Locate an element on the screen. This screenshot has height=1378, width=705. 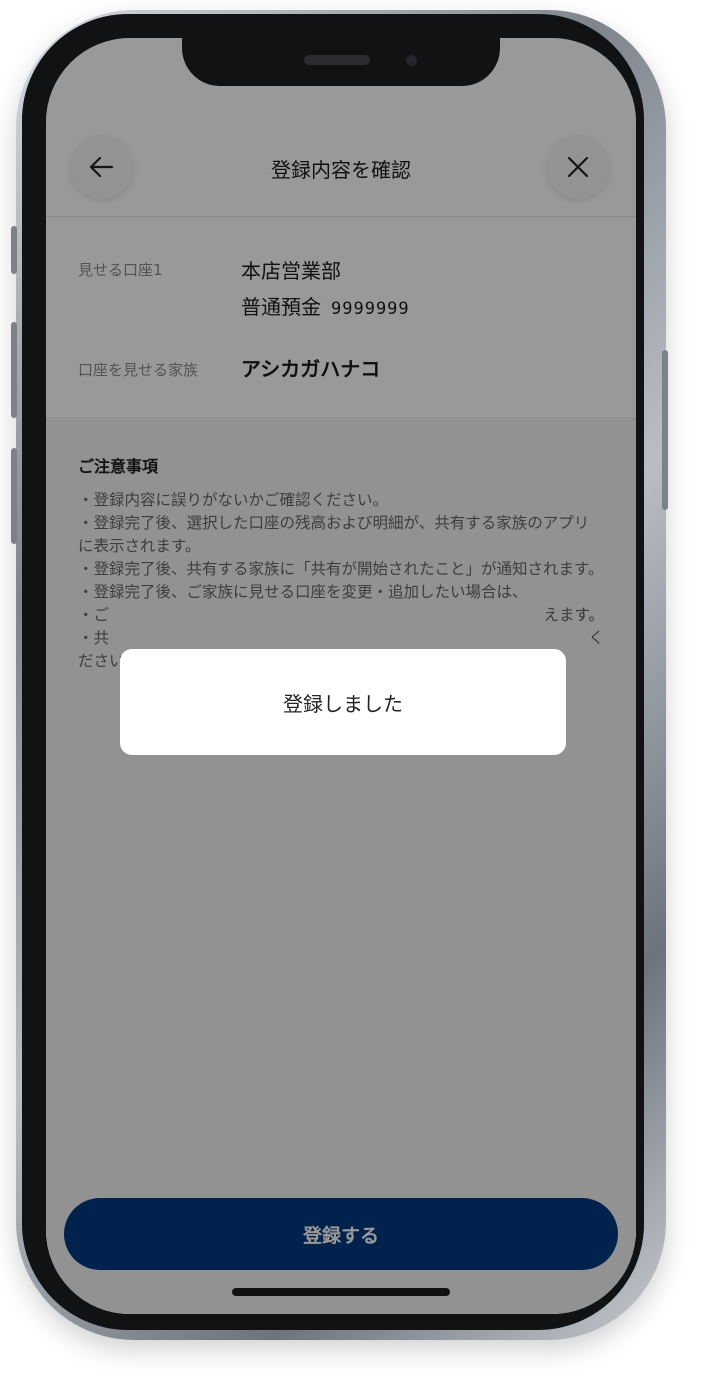
side-button-power is located at coordinates (665, 430).